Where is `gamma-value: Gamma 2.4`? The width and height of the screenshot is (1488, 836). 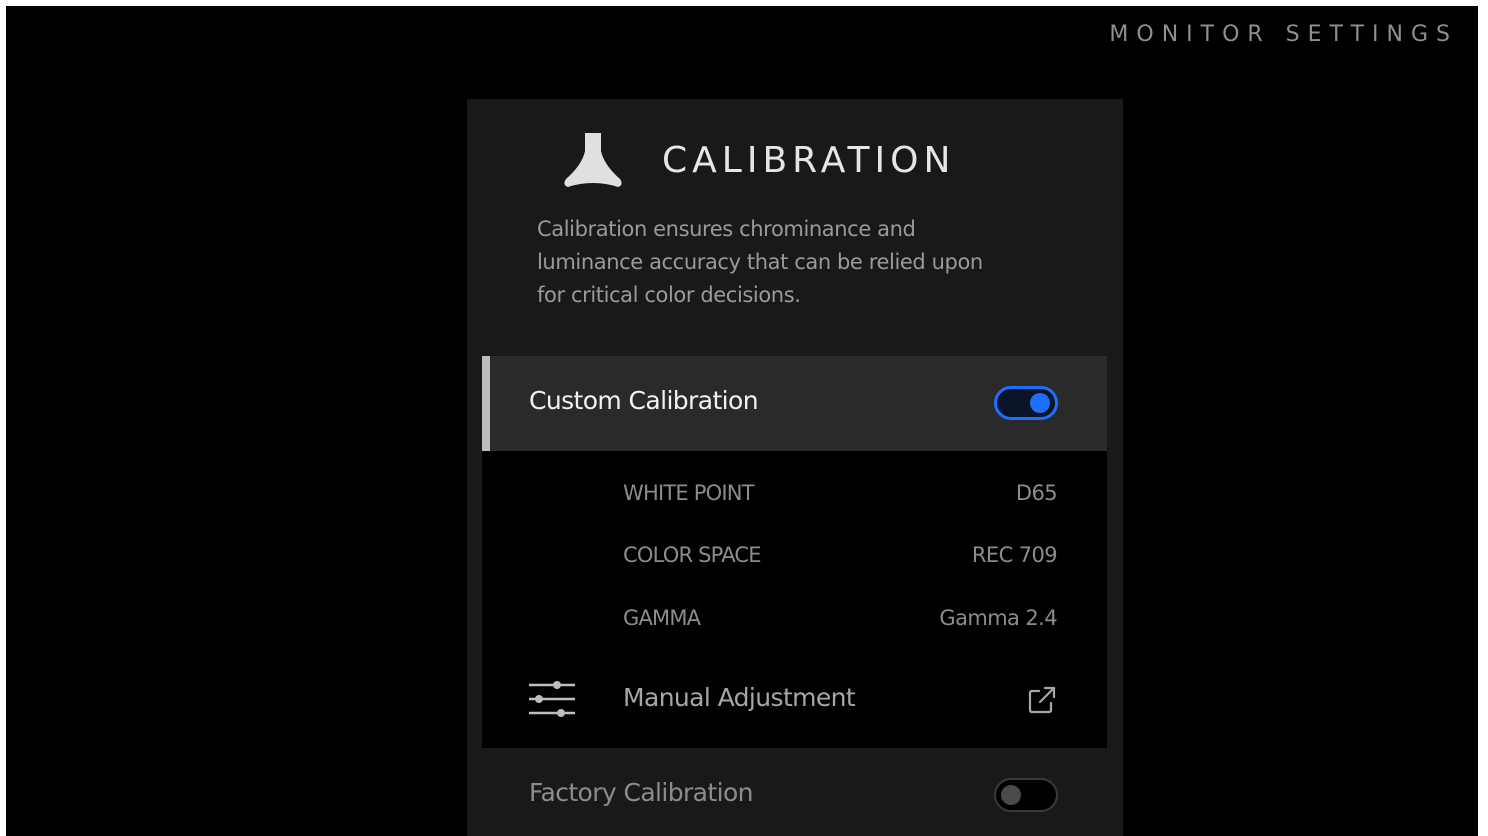
gamma-value: Gamma 2.4 is located at coordinates (998, 618).